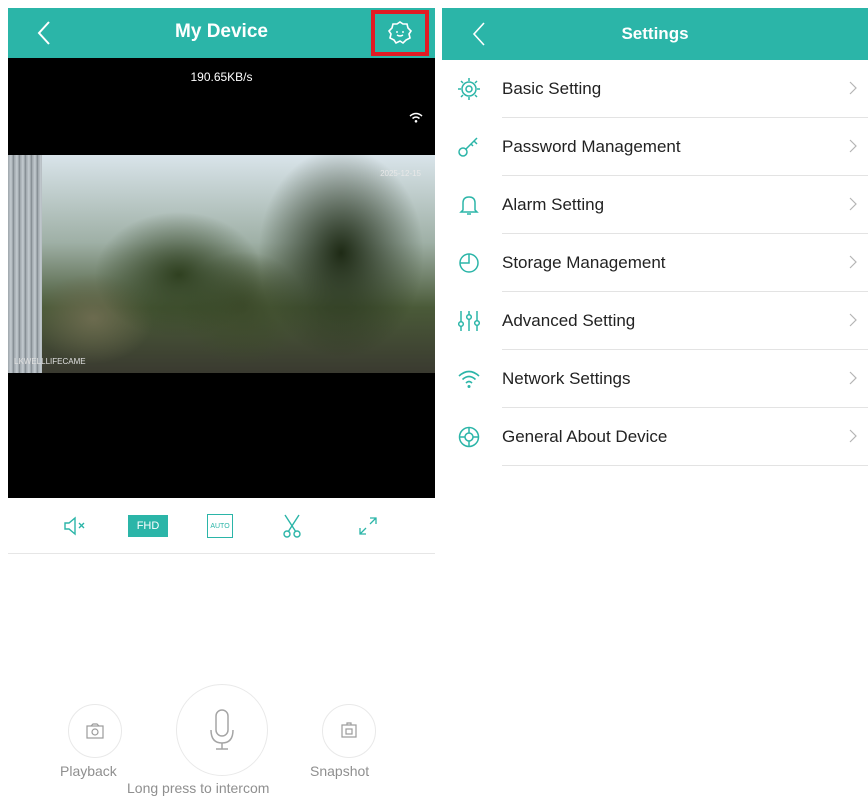 This screenshot has width=868, height=799. I want to click on settings-item-basic: Basic Setting, so click(655, 89).